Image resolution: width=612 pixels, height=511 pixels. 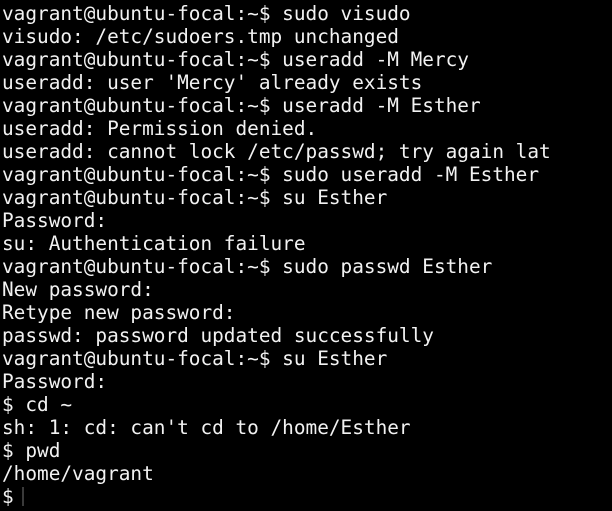 What do you see at coordinates (37, 404) in the screenshot?
I see `terminal-line: $ cd ~` at bounding box center [37, 404].